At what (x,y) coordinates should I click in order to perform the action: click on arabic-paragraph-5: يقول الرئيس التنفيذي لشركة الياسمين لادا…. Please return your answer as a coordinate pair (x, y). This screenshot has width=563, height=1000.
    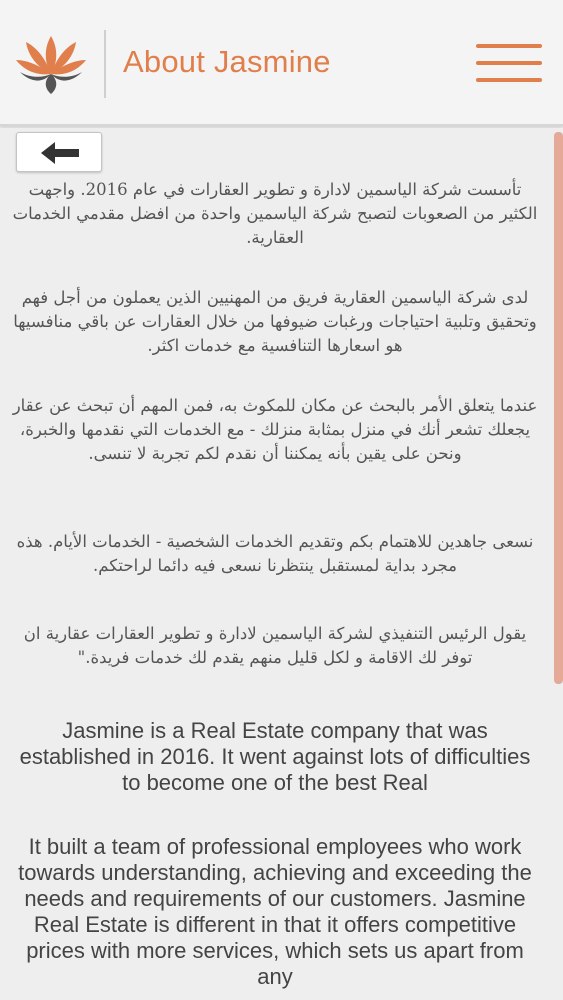
    Looking at the image, I should click on (275, 645).